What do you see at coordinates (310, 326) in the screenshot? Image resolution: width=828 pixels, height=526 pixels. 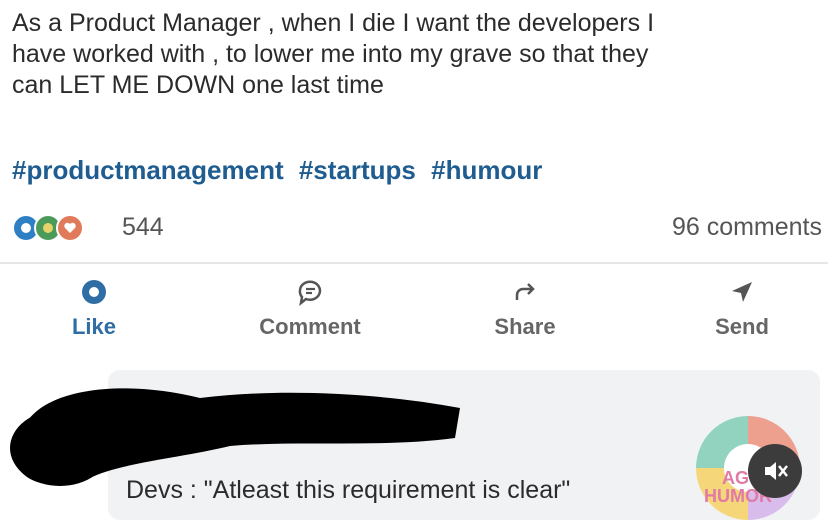 I see `comment-label: Comment` at bounding box center [310, 326].